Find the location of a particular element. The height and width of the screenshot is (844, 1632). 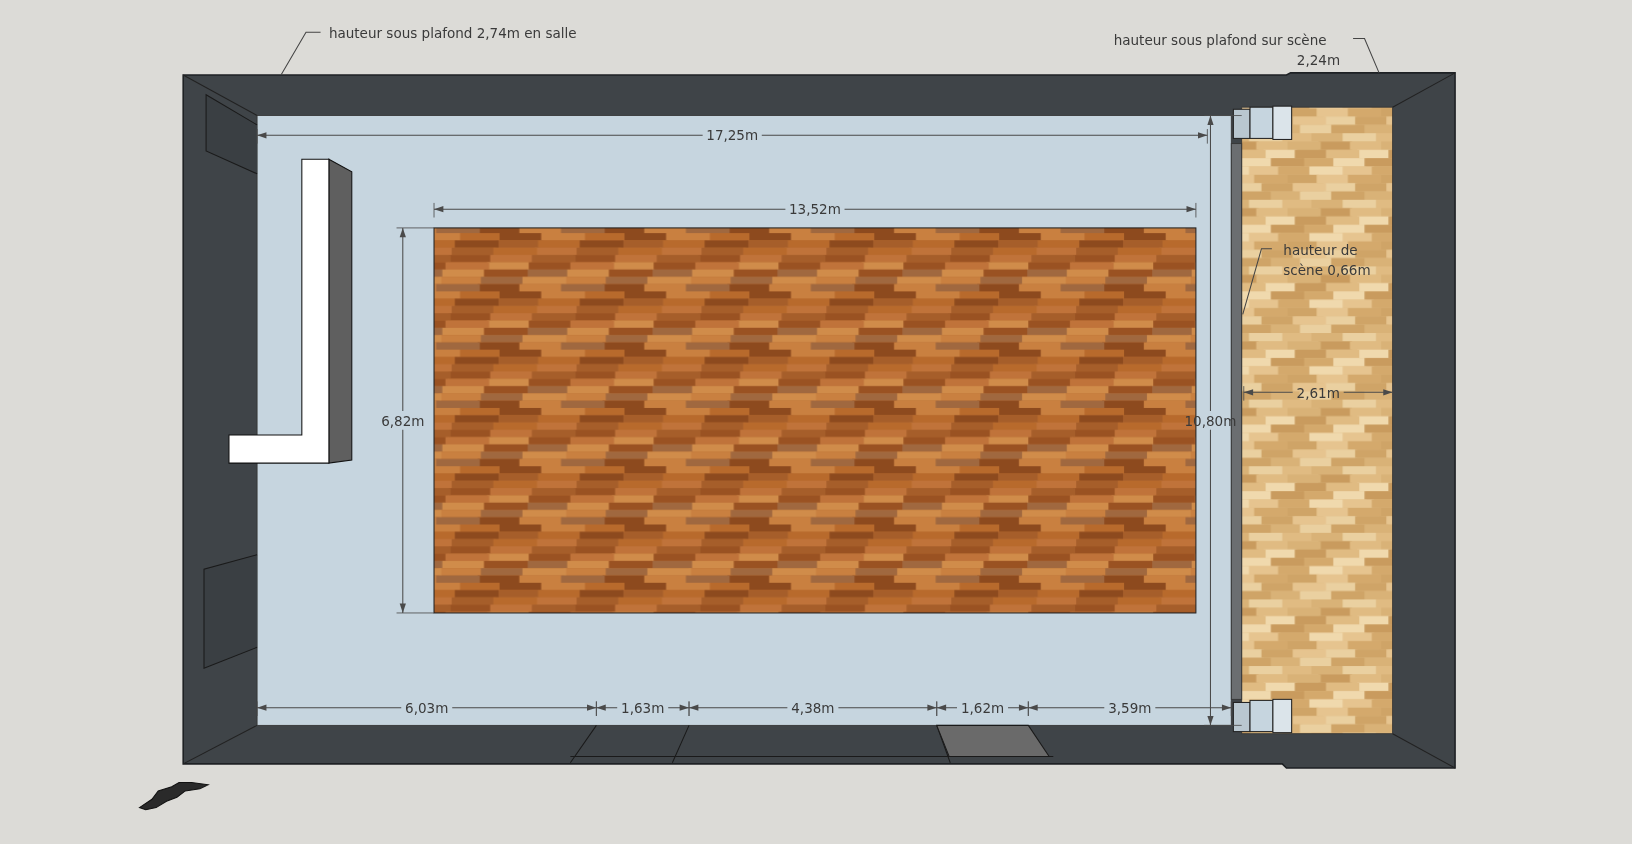

annotation-text: hauteur sous plafond sur scène 2,24m is located at coordinates (1227, 49).